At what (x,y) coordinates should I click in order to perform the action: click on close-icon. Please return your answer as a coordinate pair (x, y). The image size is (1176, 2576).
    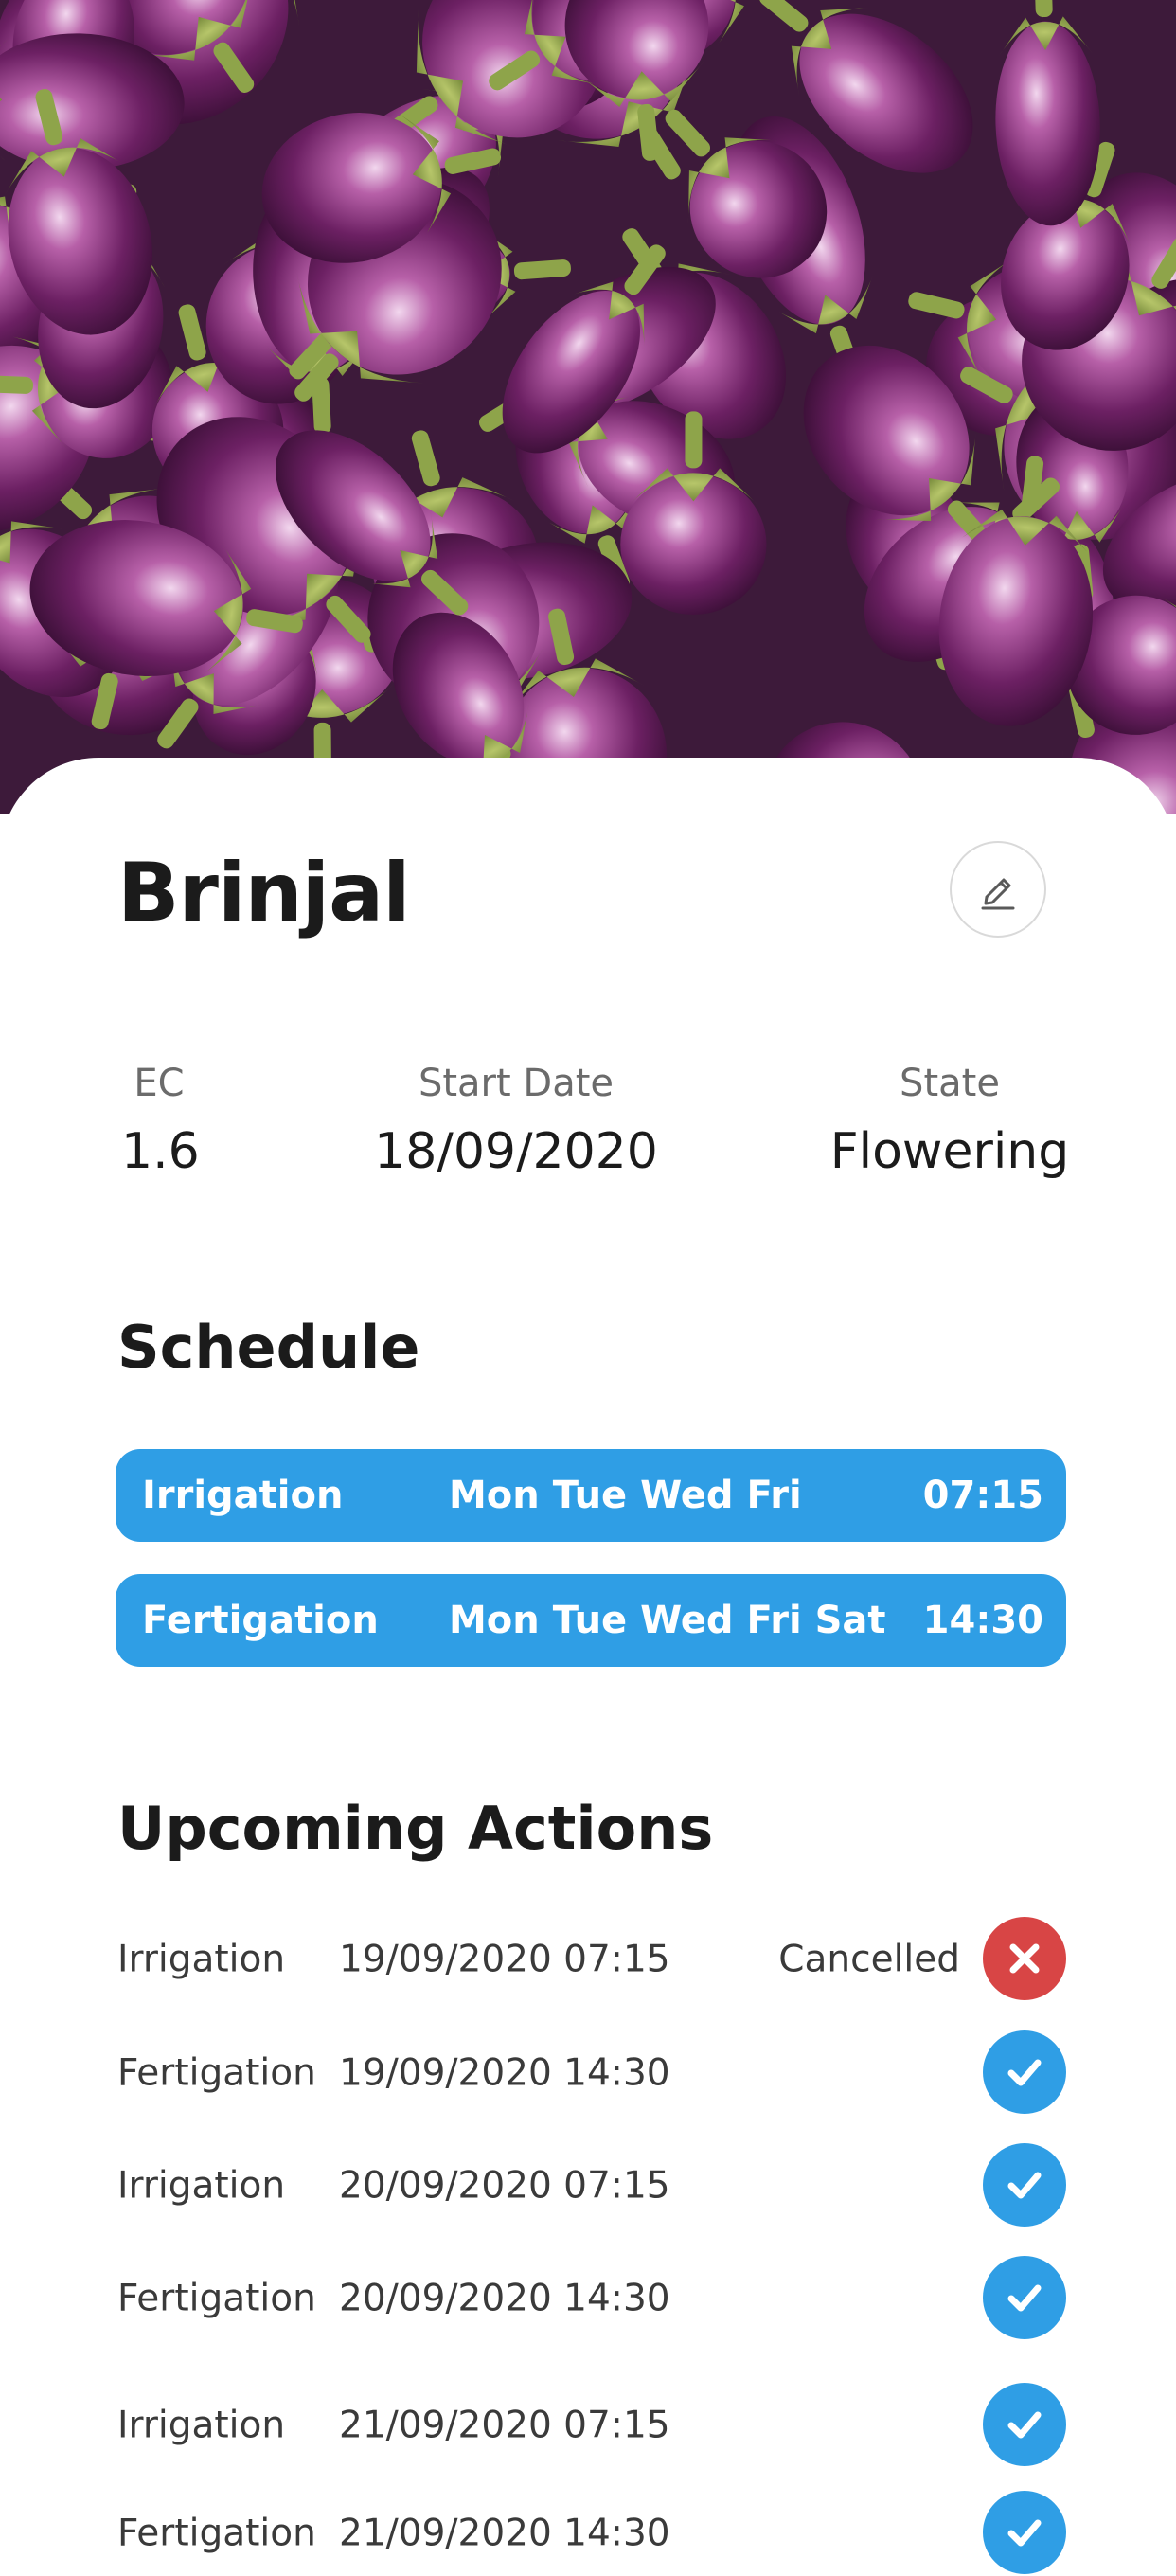
    Looking at the image, I should click on (1024, 1958).